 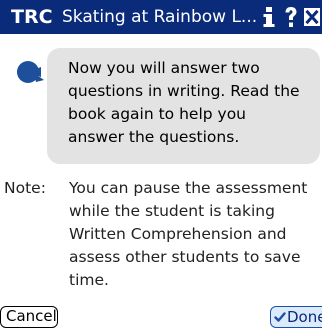 I want to click on note-label: Note:, so click(x=25, y=188).